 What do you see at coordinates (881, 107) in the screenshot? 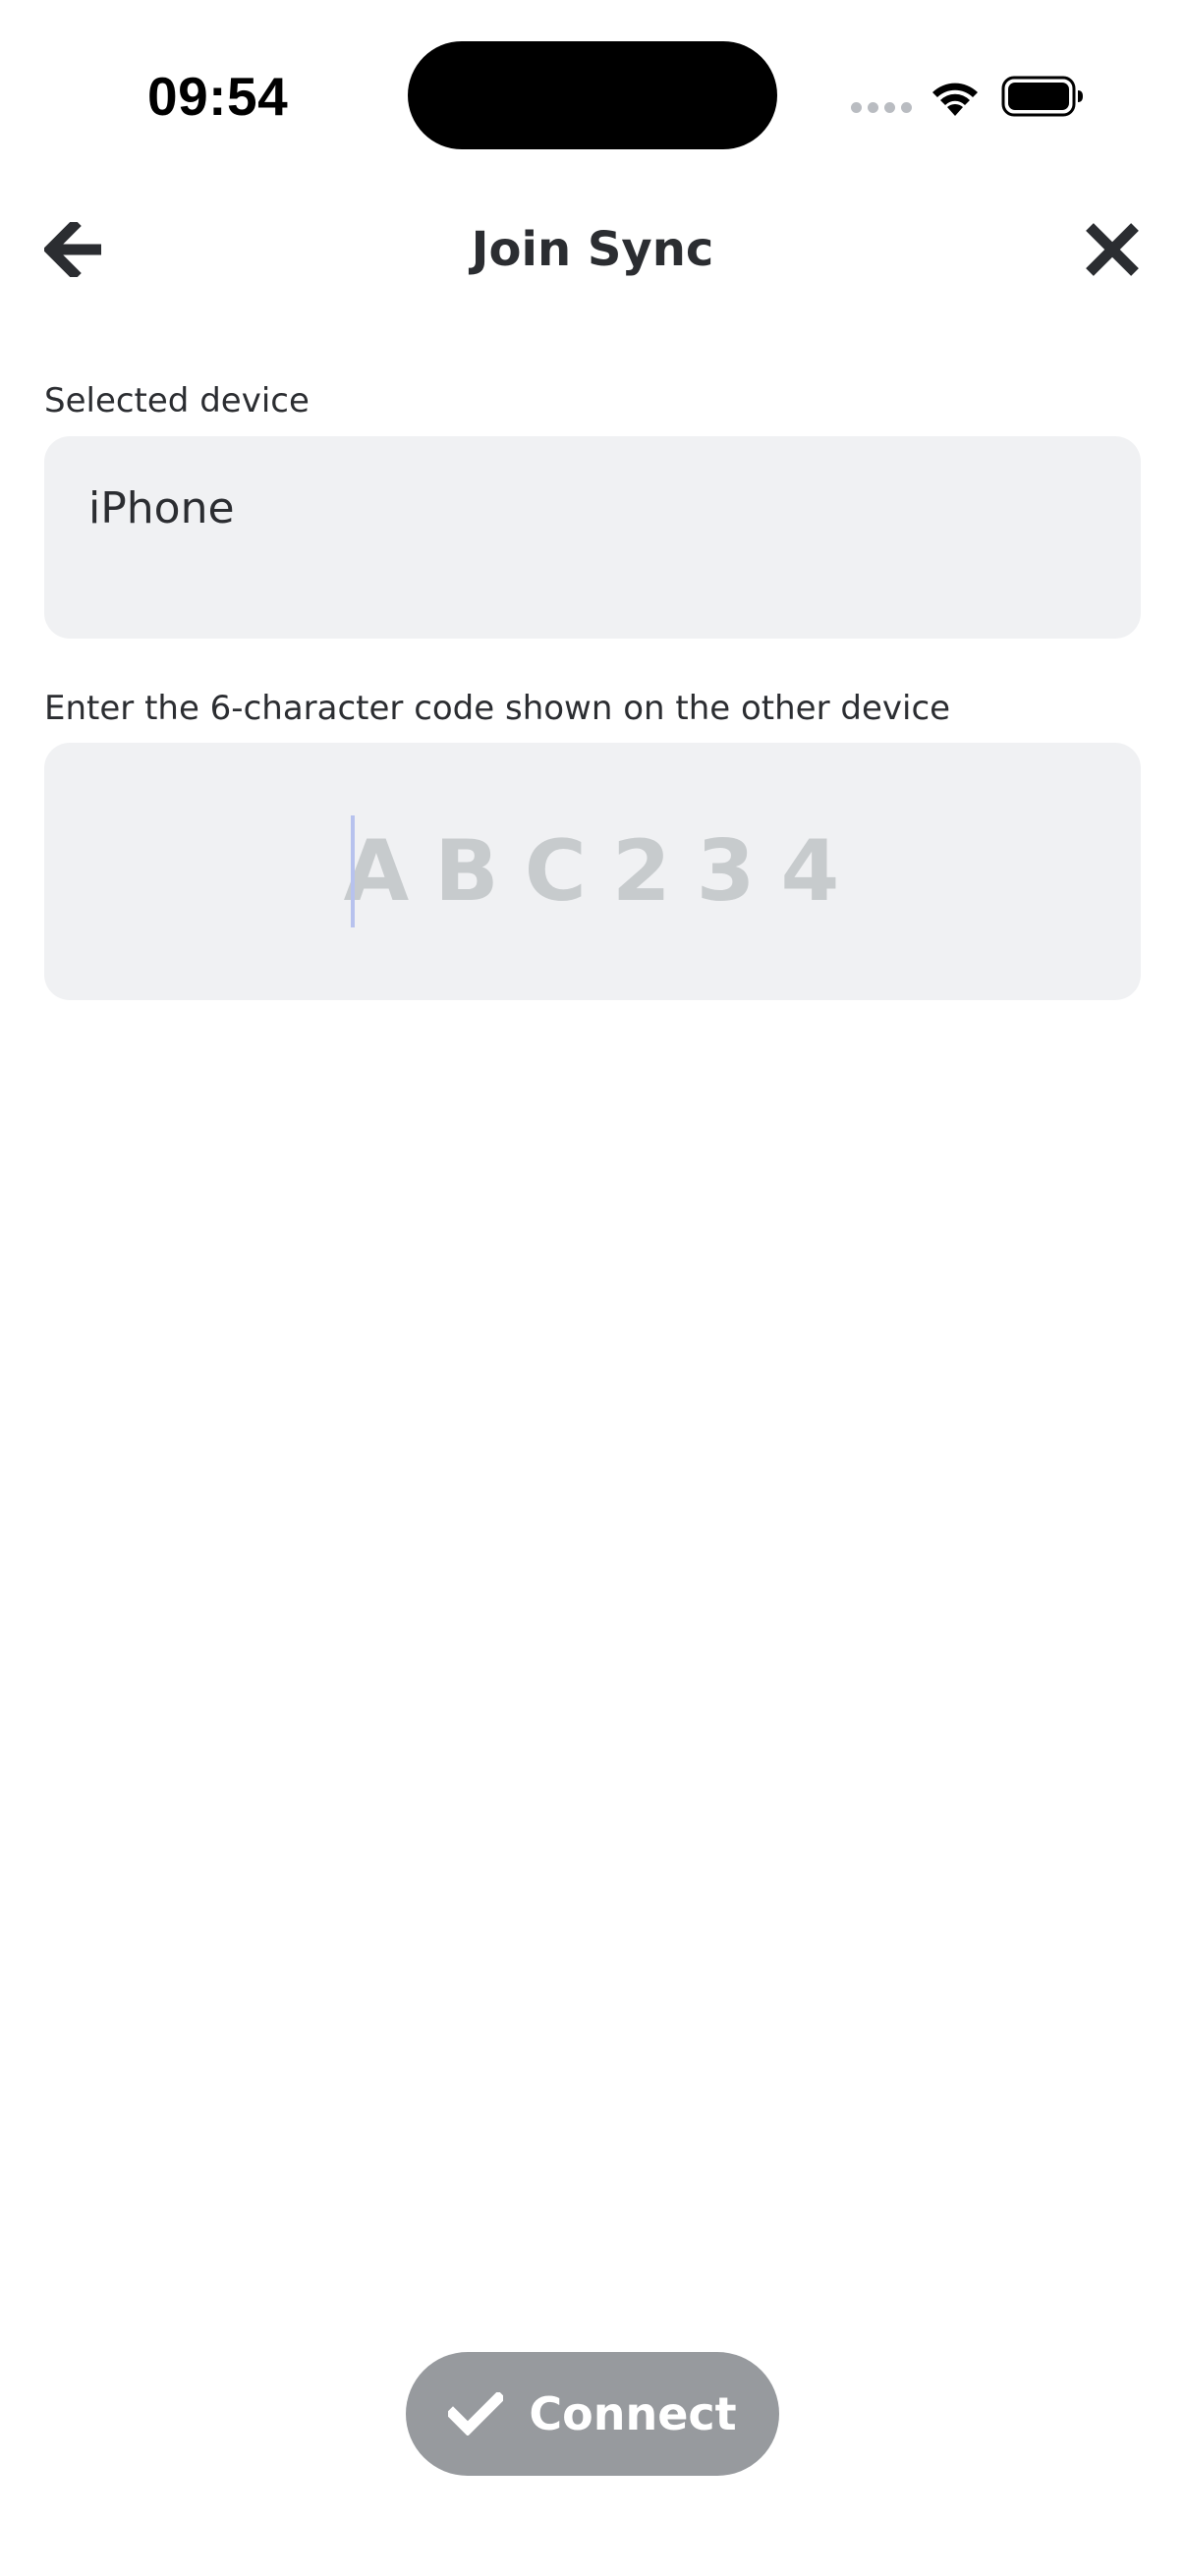
I see `cellular-signal-icon` at bounding box center [881, 107].